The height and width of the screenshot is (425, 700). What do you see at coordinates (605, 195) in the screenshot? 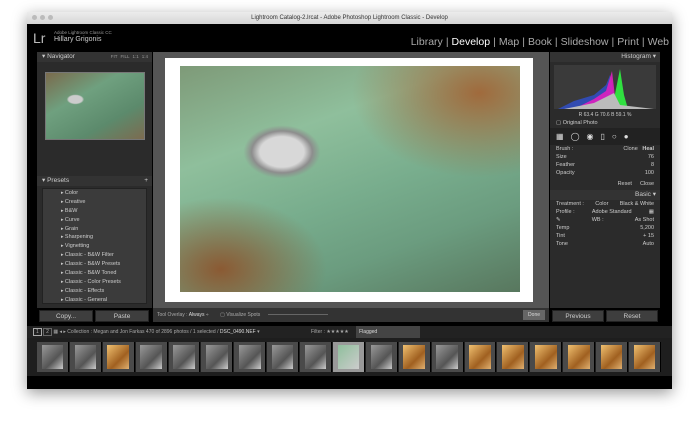
I see `basic-header: Basic ▾` at bounding box center [605, 195].